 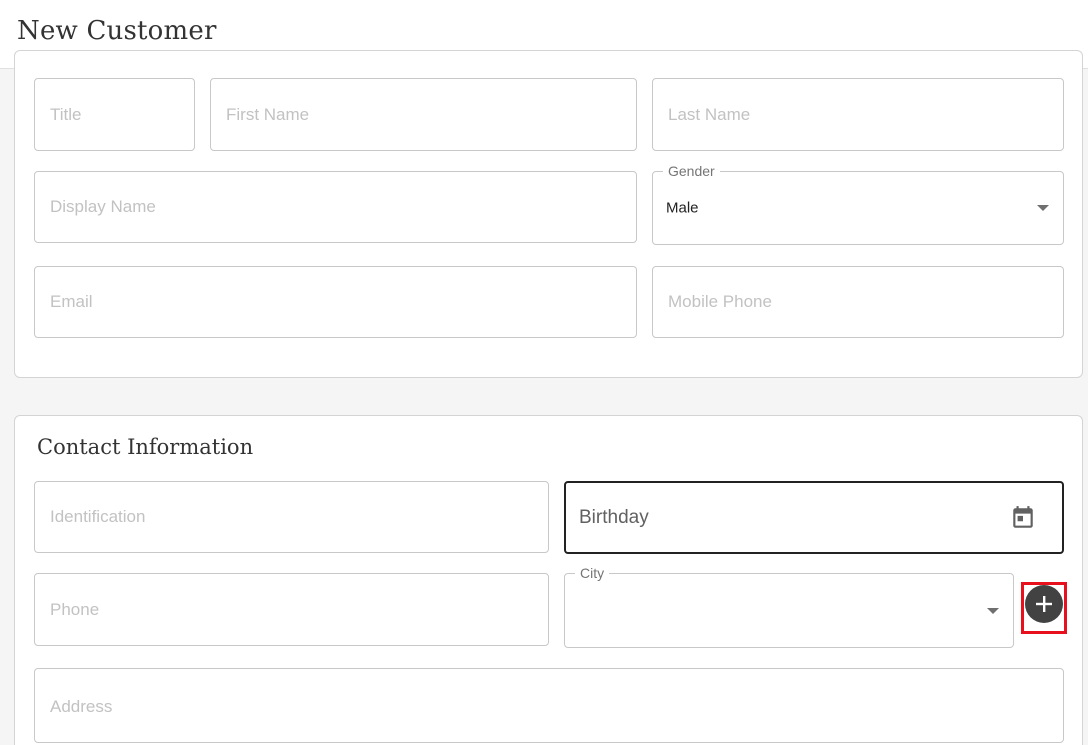 I want to click on add-city-button, so click(x=1044, y=604).